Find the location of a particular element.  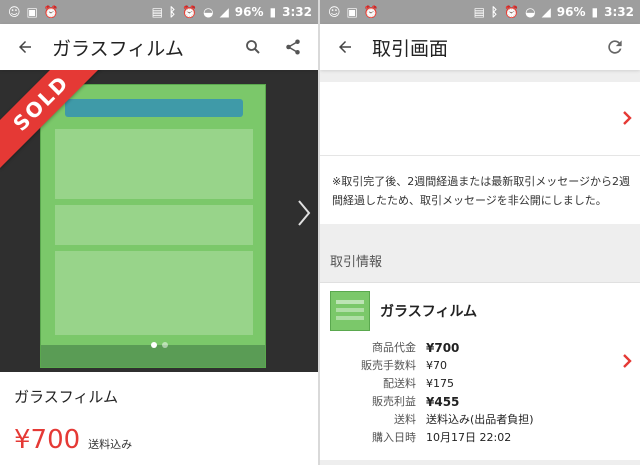

trade-row-value: ¥70 is located at coordinates (436, 365).